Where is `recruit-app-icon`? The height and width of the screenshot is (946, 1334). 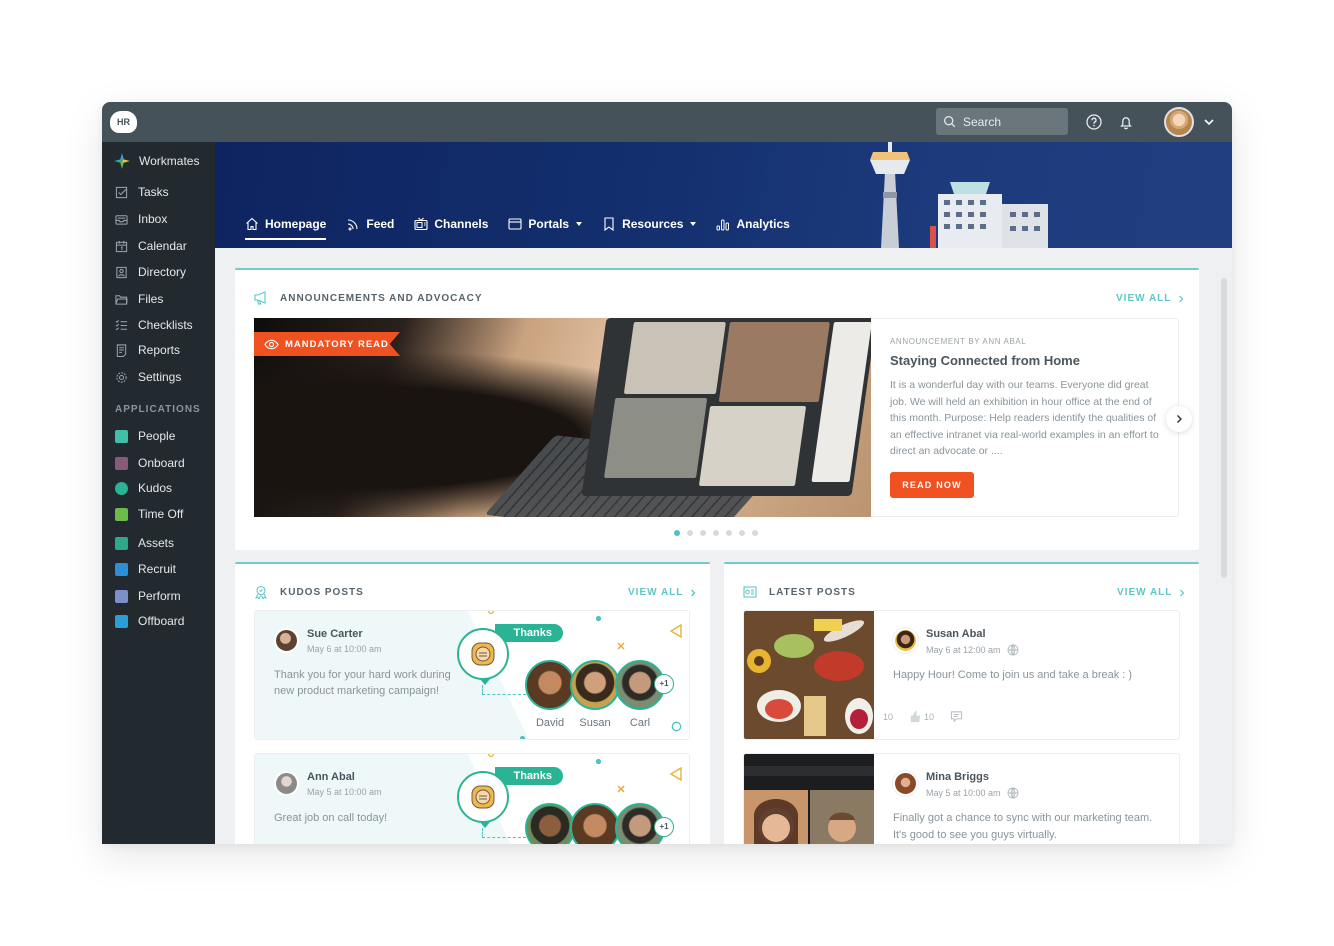
recruit-app-icon is located at coordinates (121, 569).